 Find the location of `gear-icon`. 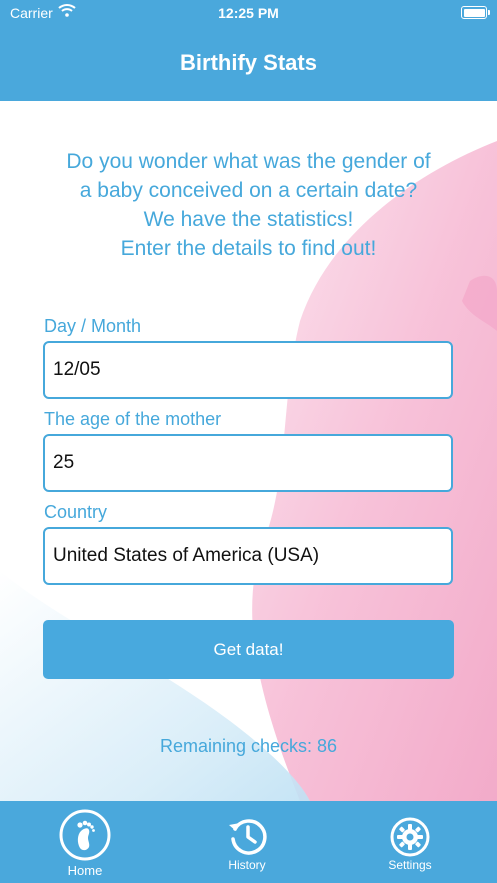

gear-icon is located at coordinates (410, 839).